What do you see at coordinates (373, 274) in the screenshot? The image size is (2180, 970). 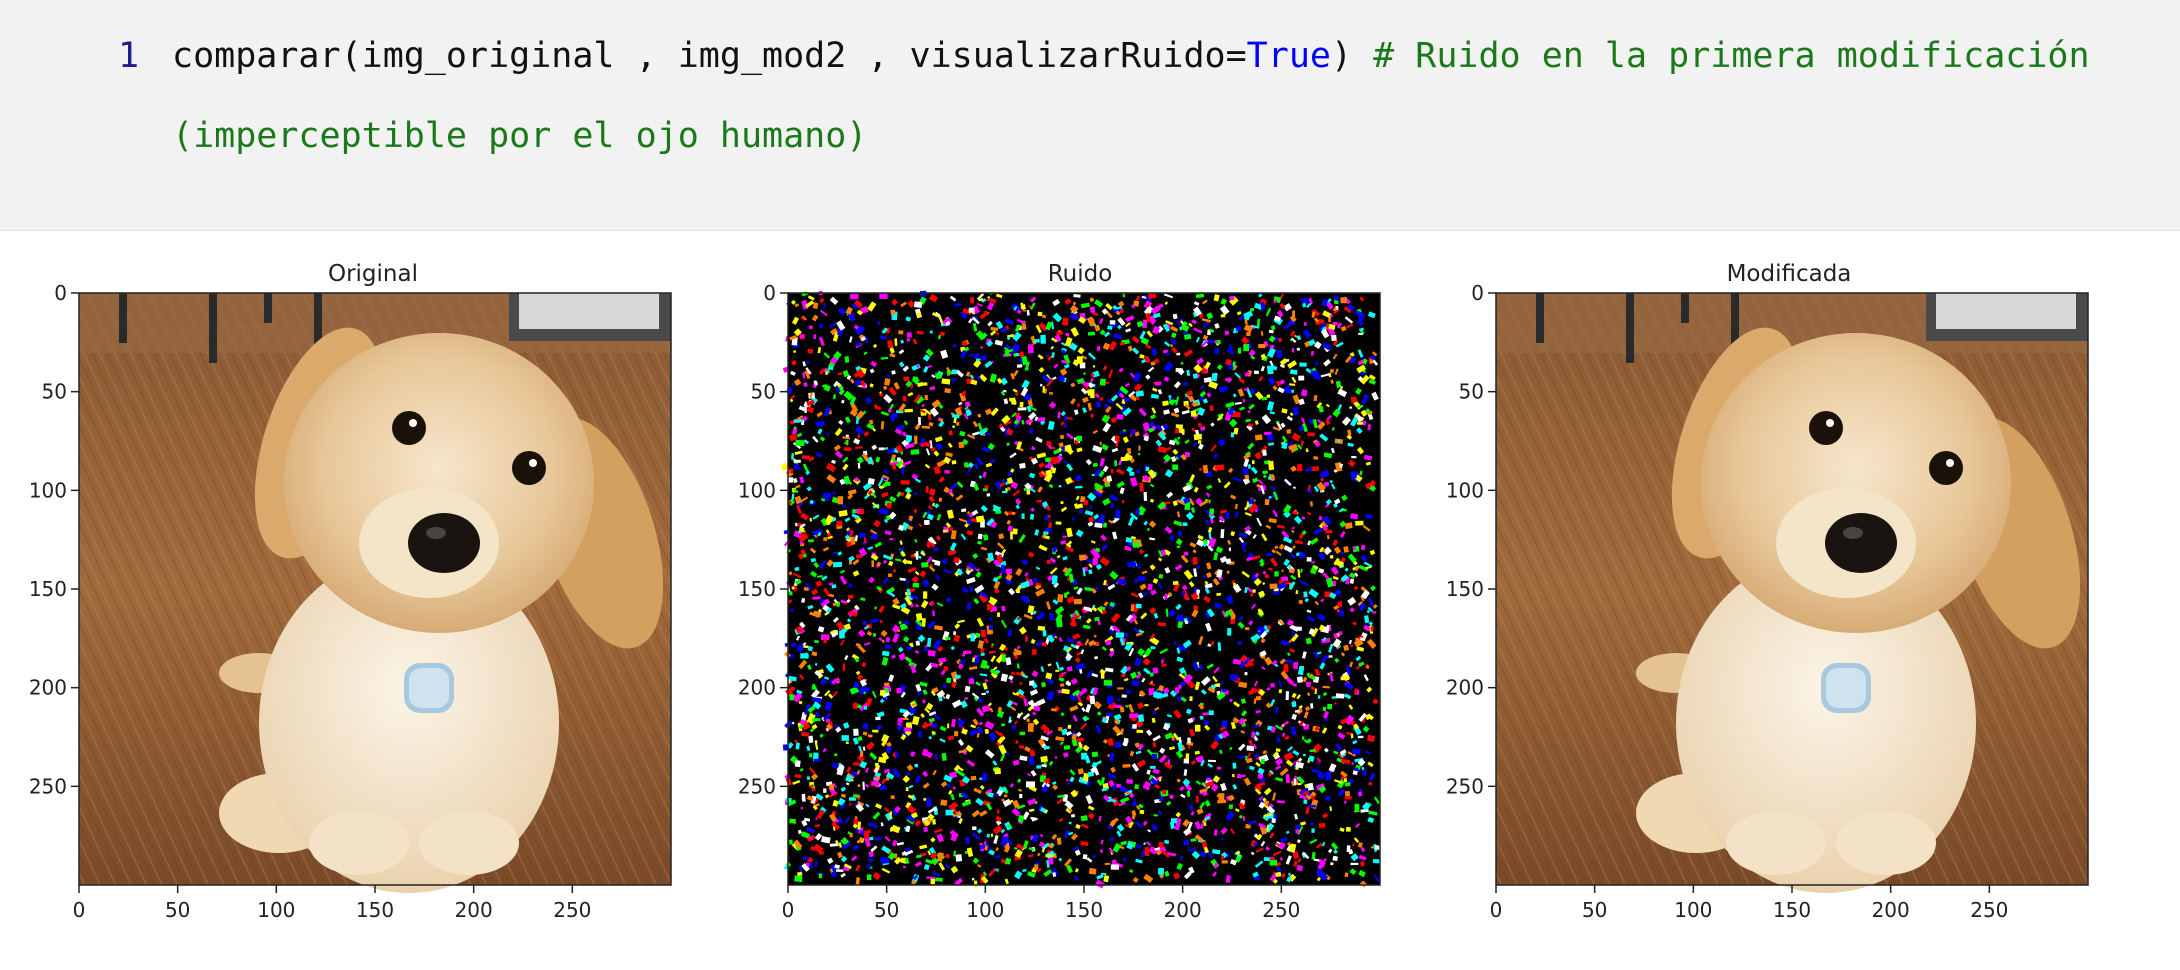 I see `panel-title-original: Original` at bounding box center [373, 274].